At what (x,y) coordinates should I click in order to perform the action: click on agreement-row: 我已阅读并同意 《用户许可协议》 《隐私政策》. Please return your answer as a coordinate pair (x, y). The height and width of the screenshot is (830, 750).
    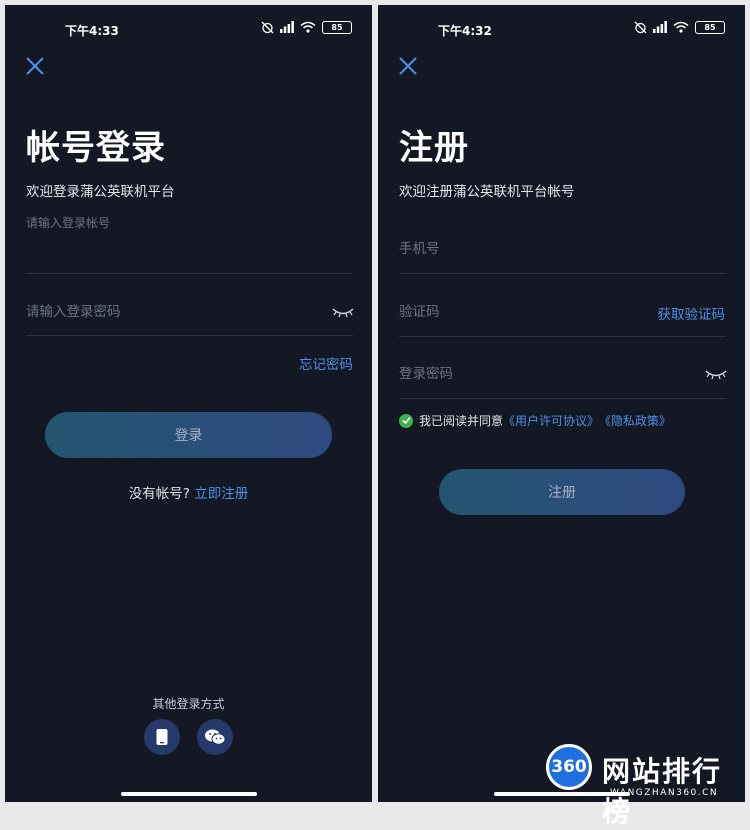
    Looking at the image, I should click on (535, 420).